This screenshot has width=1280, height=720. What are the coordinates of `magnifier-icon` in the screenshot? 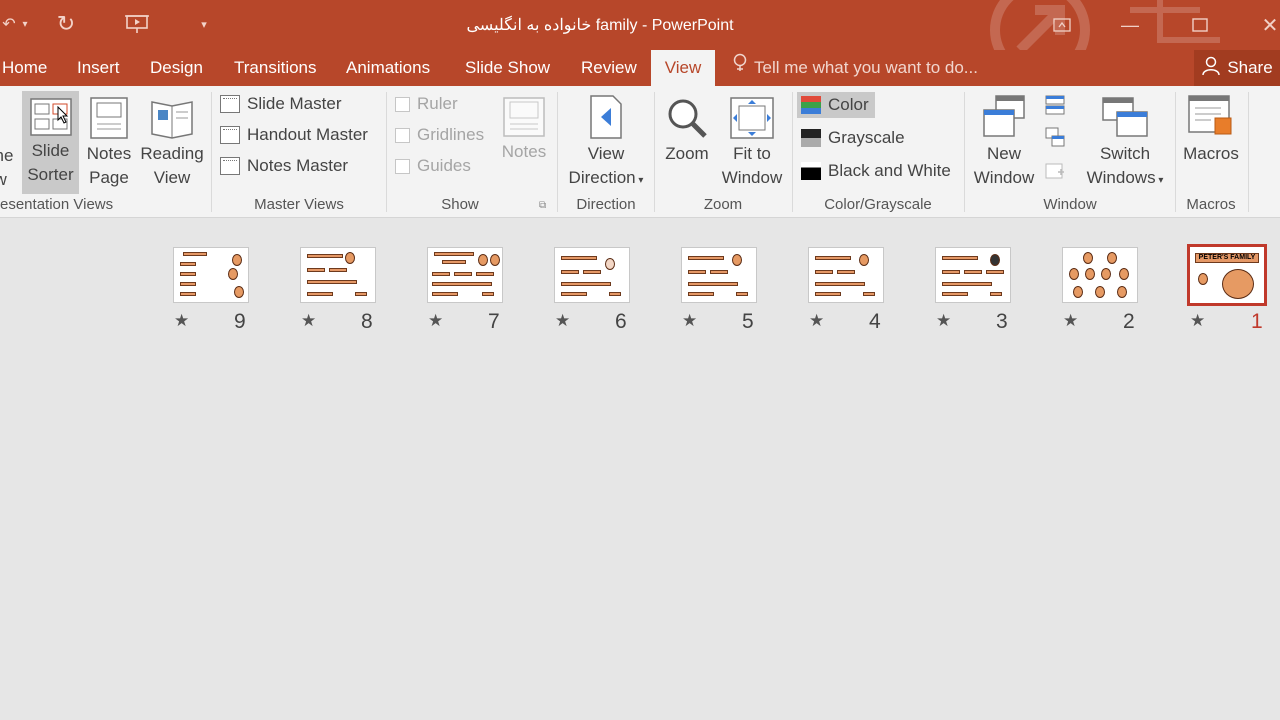 It's located at (687, 118).